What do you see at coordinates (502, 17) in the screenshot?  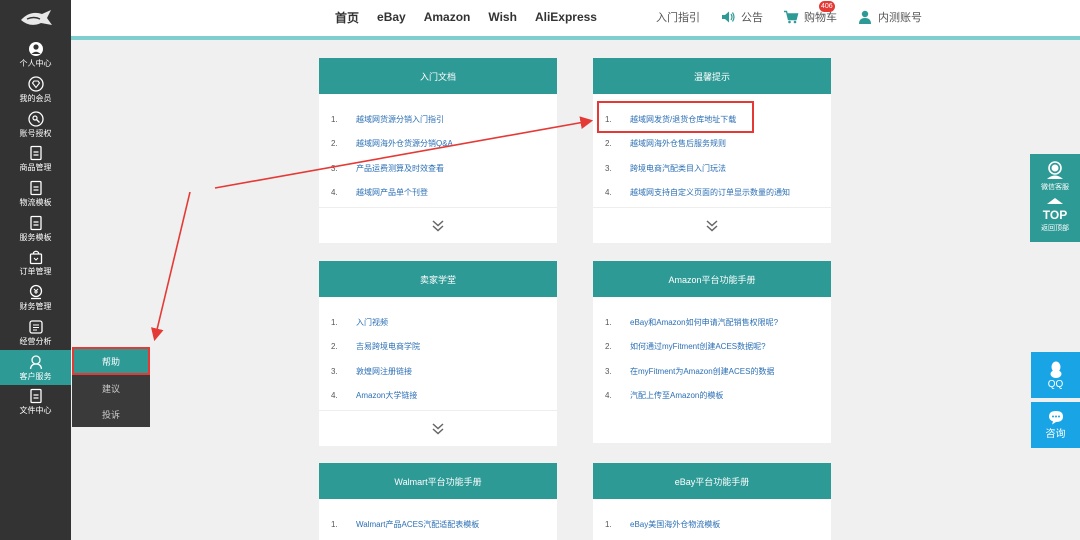 I see `nav-wish: Wish` at bounding box center [502, 17].